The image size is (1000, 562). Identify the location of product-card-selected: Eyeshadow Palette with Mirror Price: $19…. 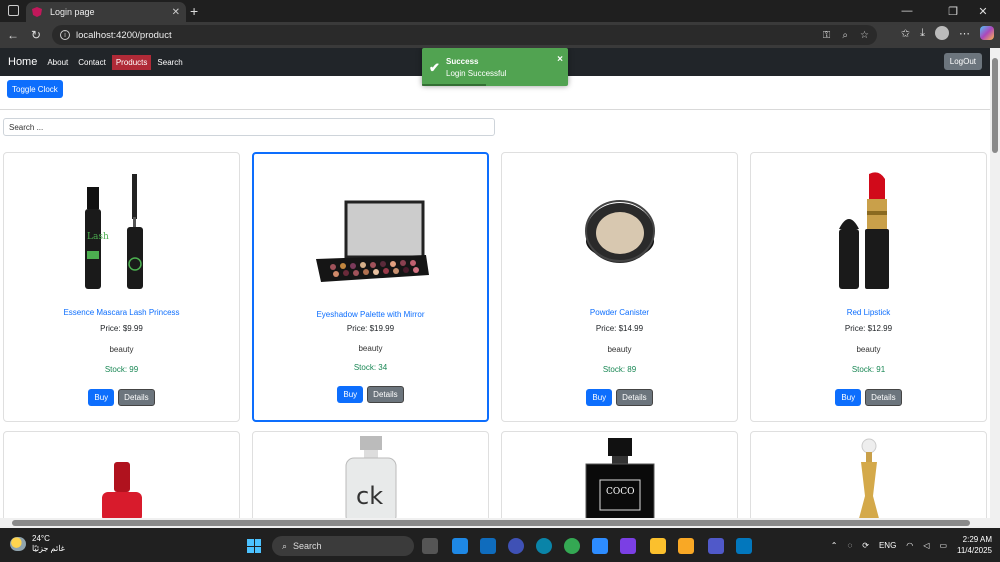
(370, 287).